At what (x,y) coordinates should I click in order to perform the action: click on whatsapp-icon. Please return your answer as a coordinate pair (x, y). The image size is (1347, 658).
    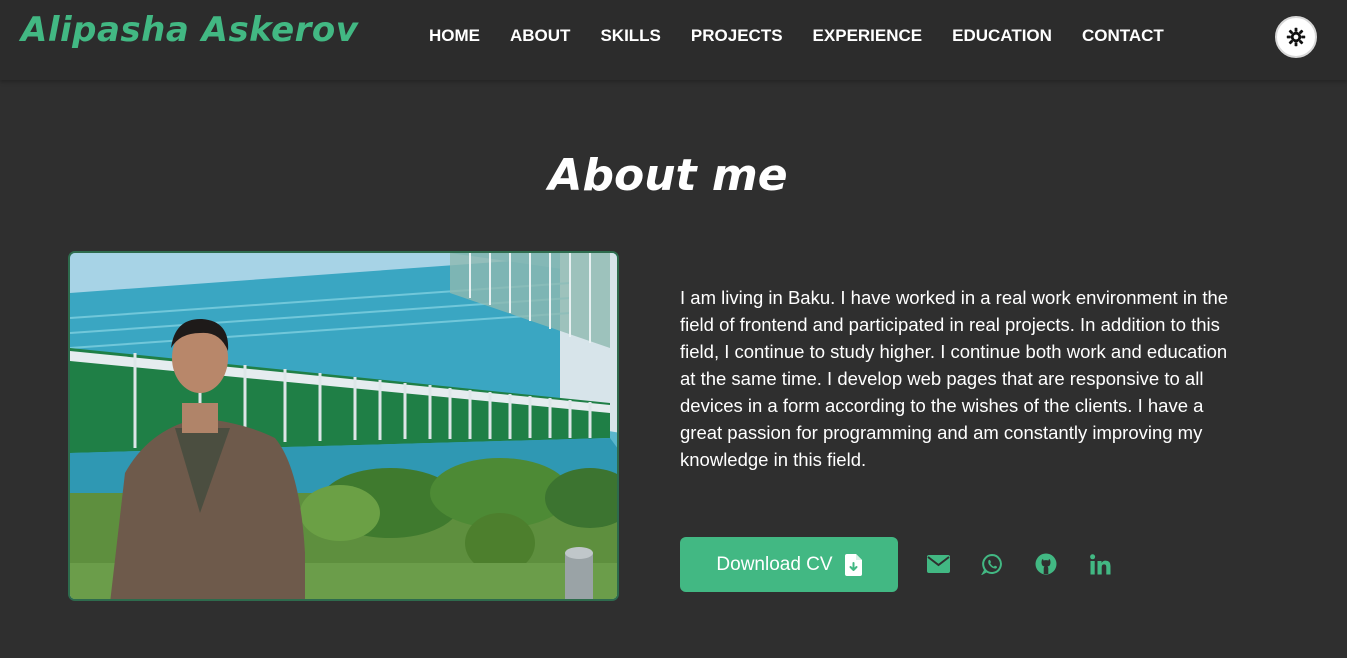
    Looking at the image, I should click on (991, 564).